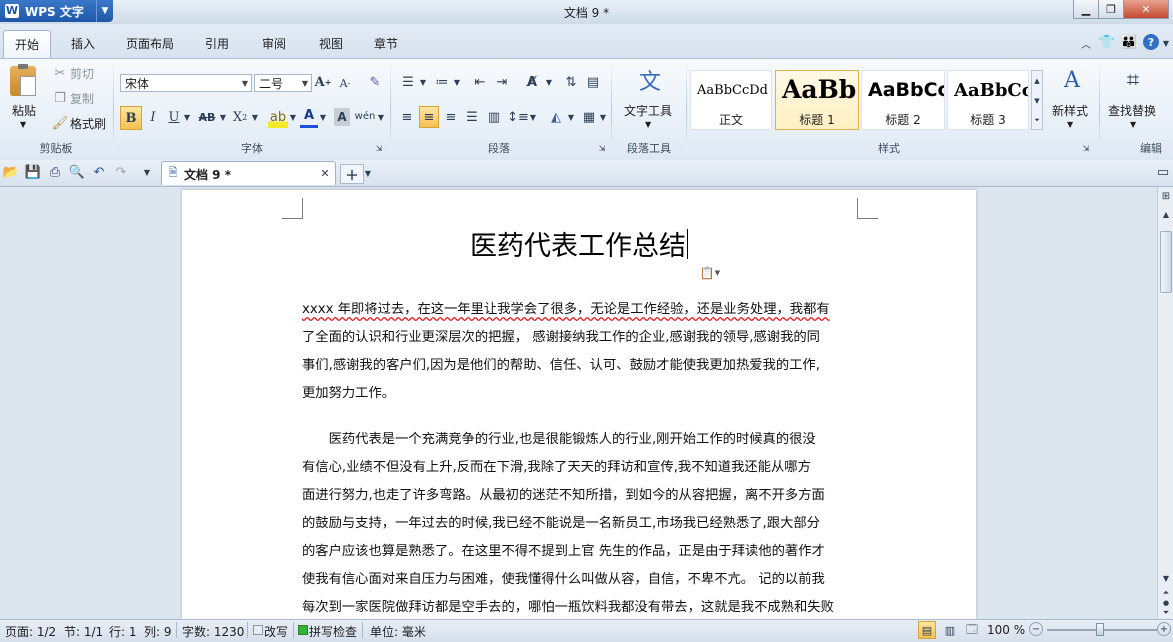 The height and width of the screenshot is (642, 1173). I want to click on customize-quick-access-icon: ▼, so click(147, 172).